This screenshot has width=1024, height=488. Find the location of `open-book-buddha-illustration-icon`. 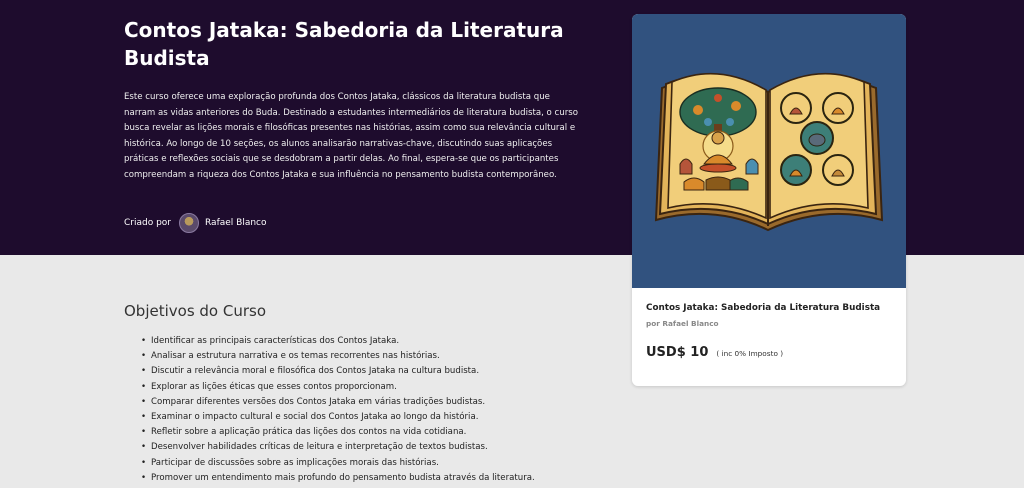

open-book-buddha-illustration-icon is located at coordinates (769, 152).